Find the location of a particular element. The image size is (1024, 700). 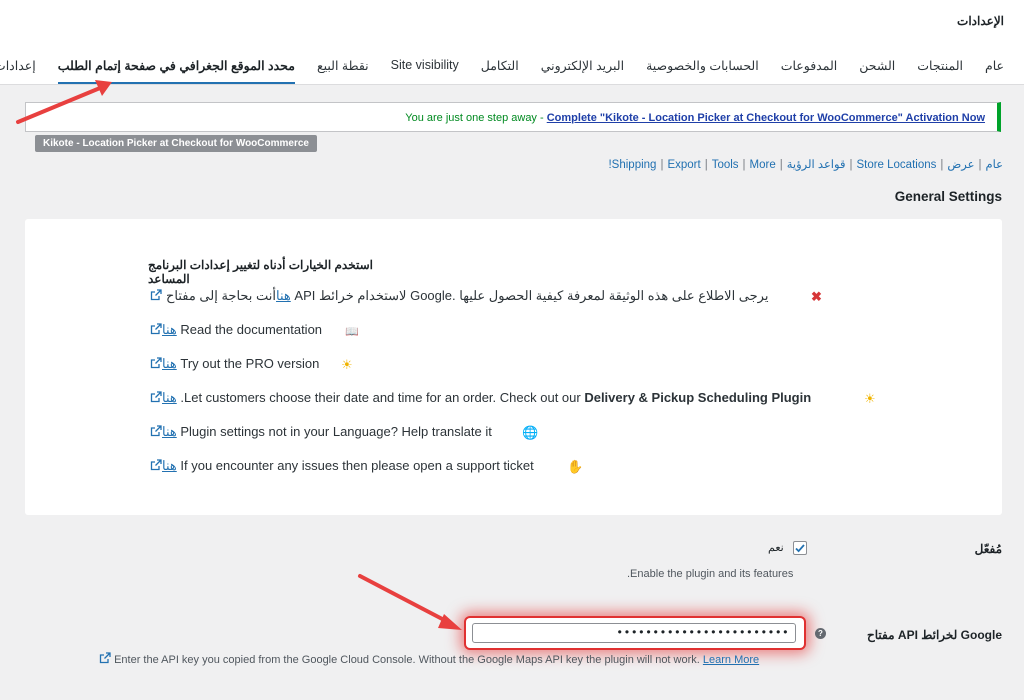

arrow-to-api-field is located at coordinates (410, 602).